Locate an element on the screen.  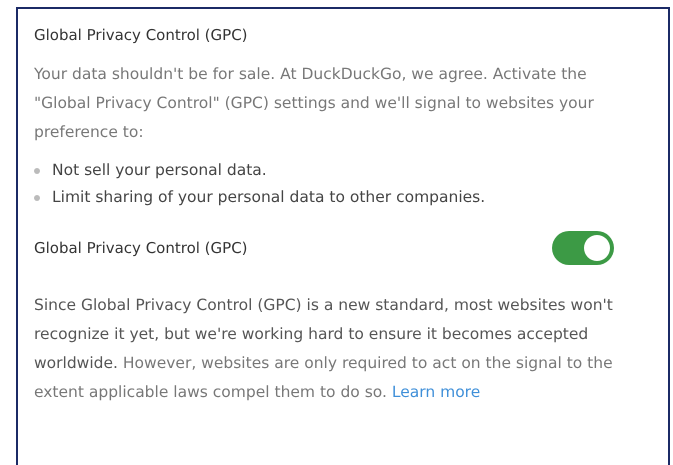
intro-text: Your data shouldn't be for sale. At DuckDuckGo, we agree. Activate the "Global Privacy Control" (GPC) settings and we'll signal to websites your preference to: is located at coordinates (314, 103).